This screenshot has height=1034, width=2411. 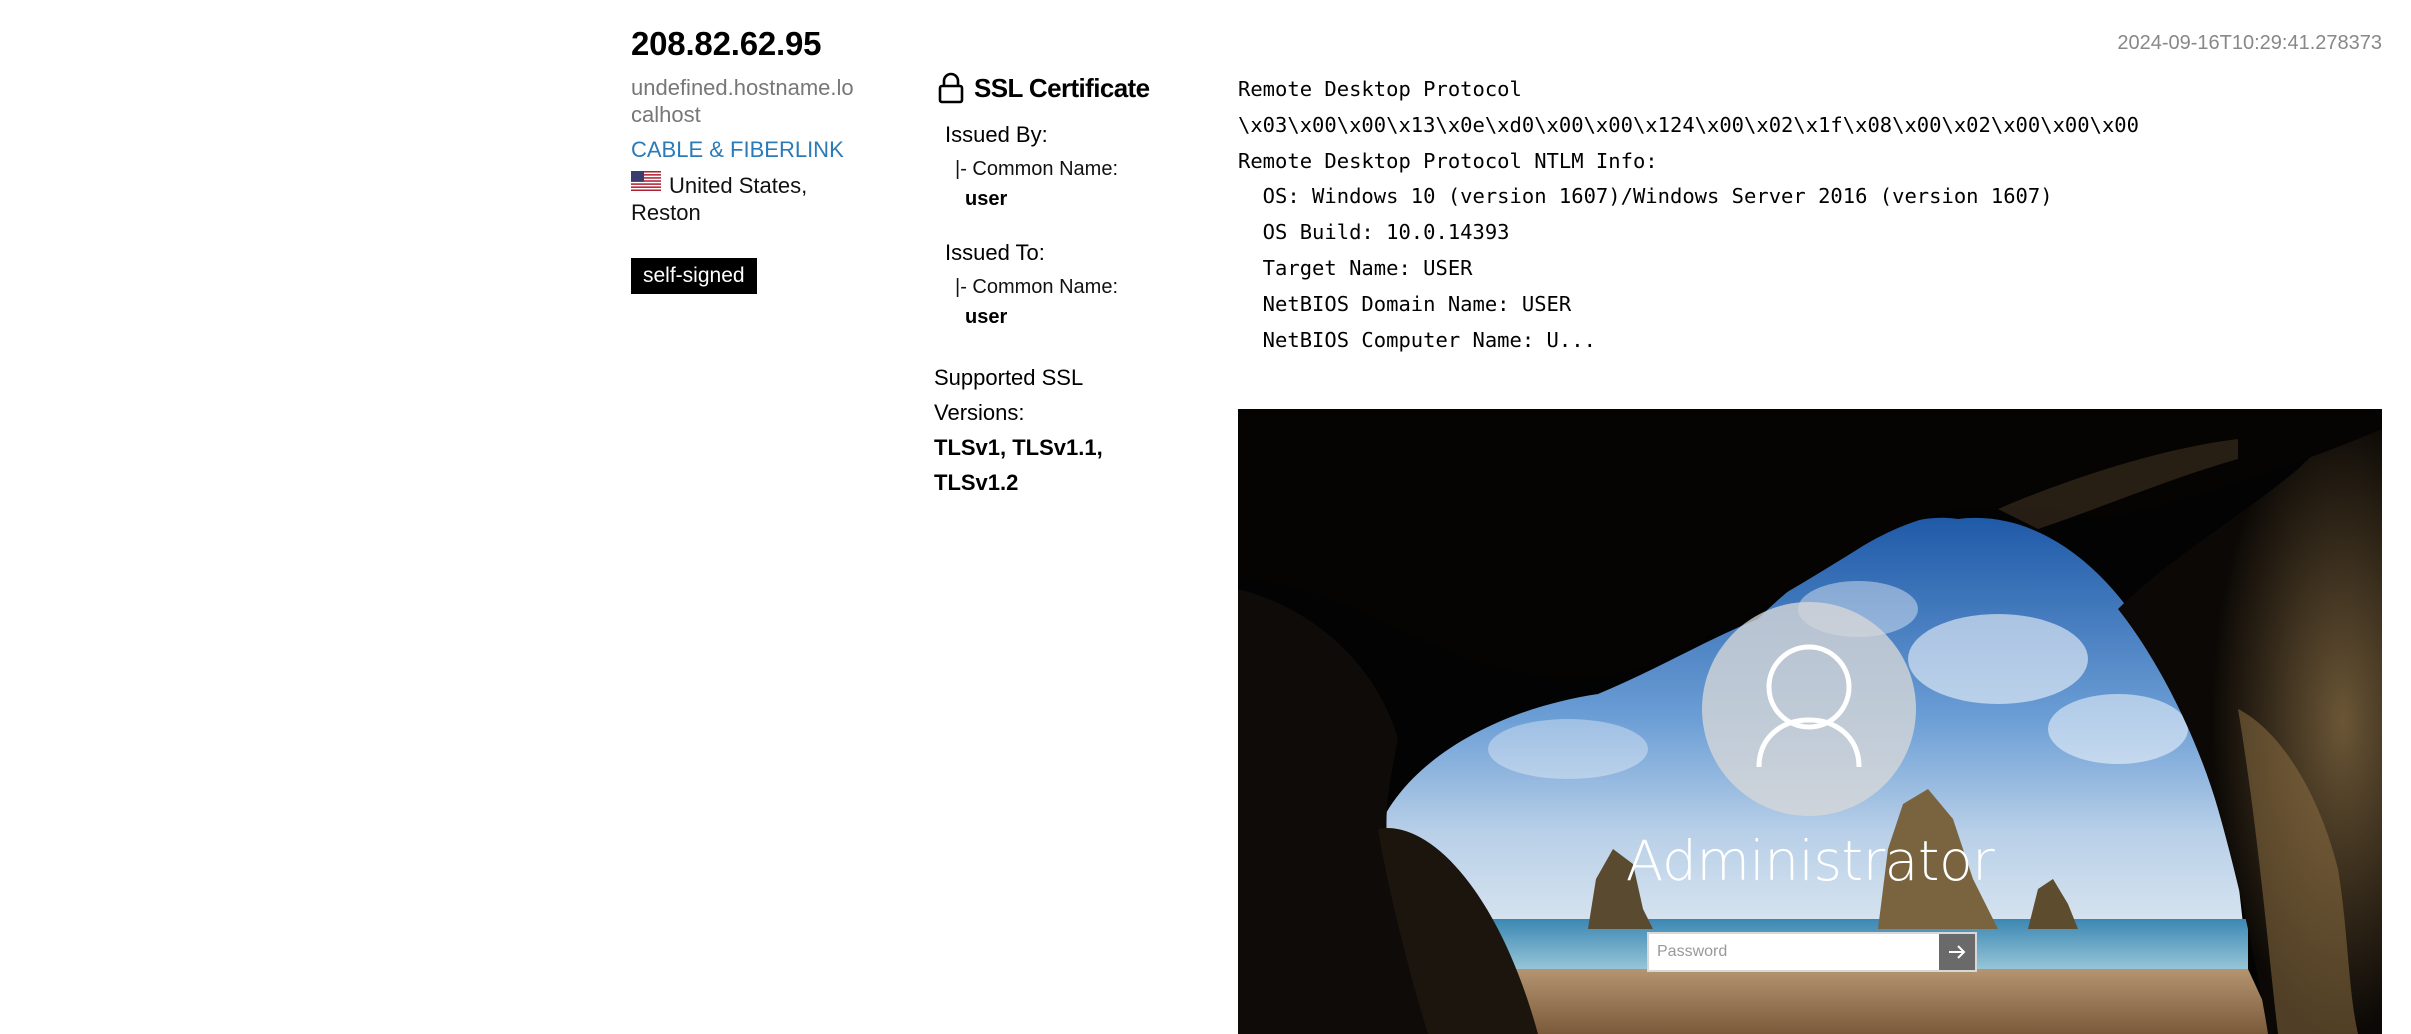 What do you see at coordinates (1810, 861) in the screenshot?
I see `username-label: Administrator` at bounding box center [1810, 861].